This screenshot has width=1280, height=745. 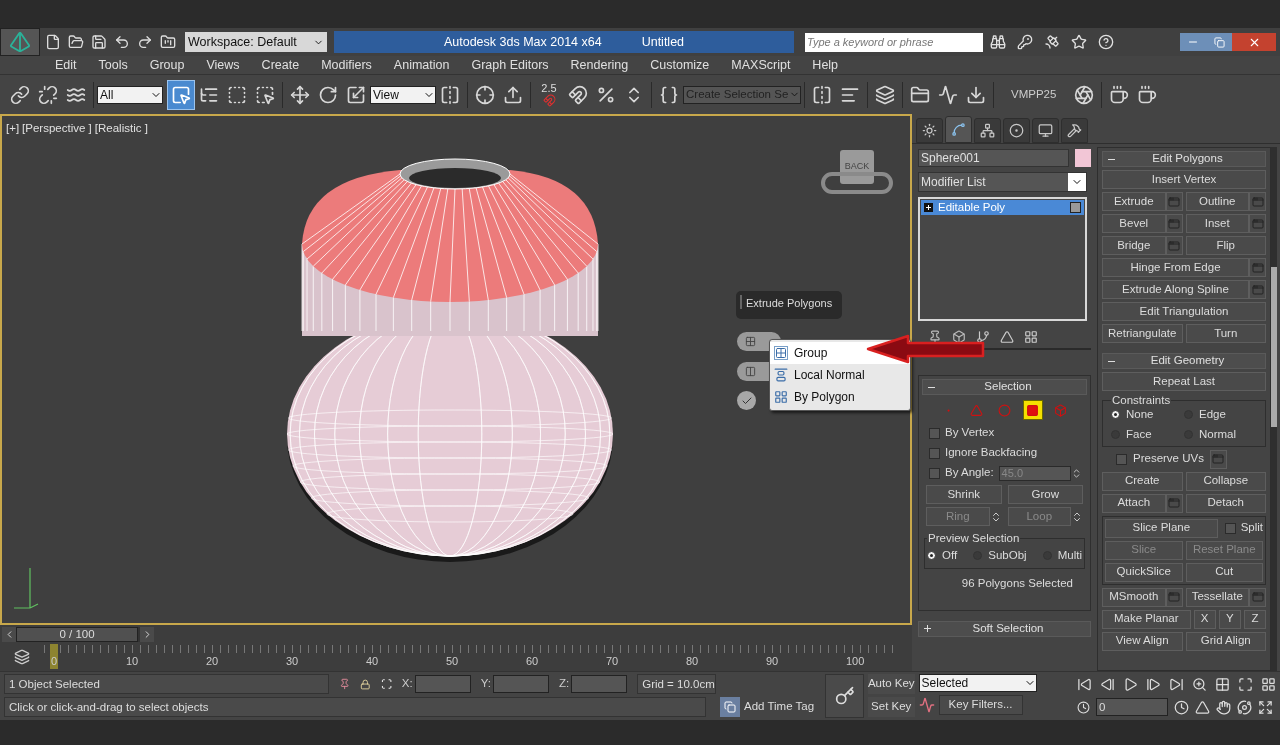 I want to click on skip-back-icon, so click(x=1084, y=684).